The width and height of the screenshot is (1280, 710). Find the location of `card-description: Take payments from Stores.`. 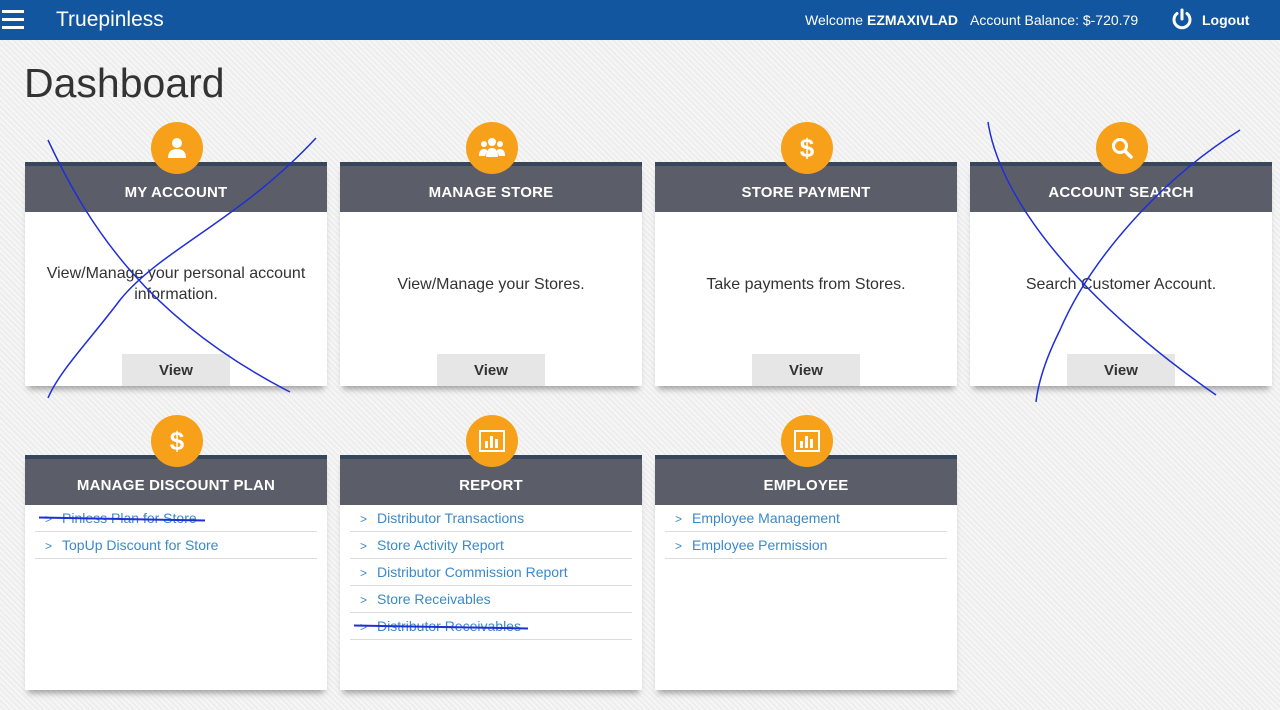

card-description: Take payments from Stores. is located at coordinates (806, 284).